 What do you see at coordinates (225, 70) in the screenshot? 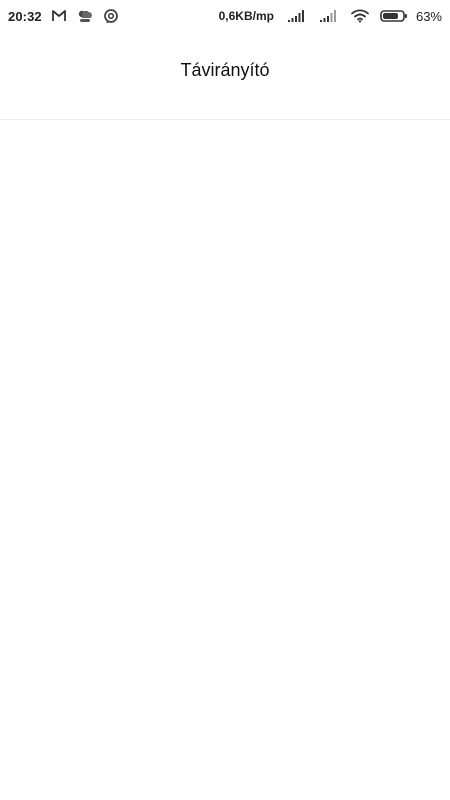
I see `page-title: Távirányító` at bounding box center [225, 70].